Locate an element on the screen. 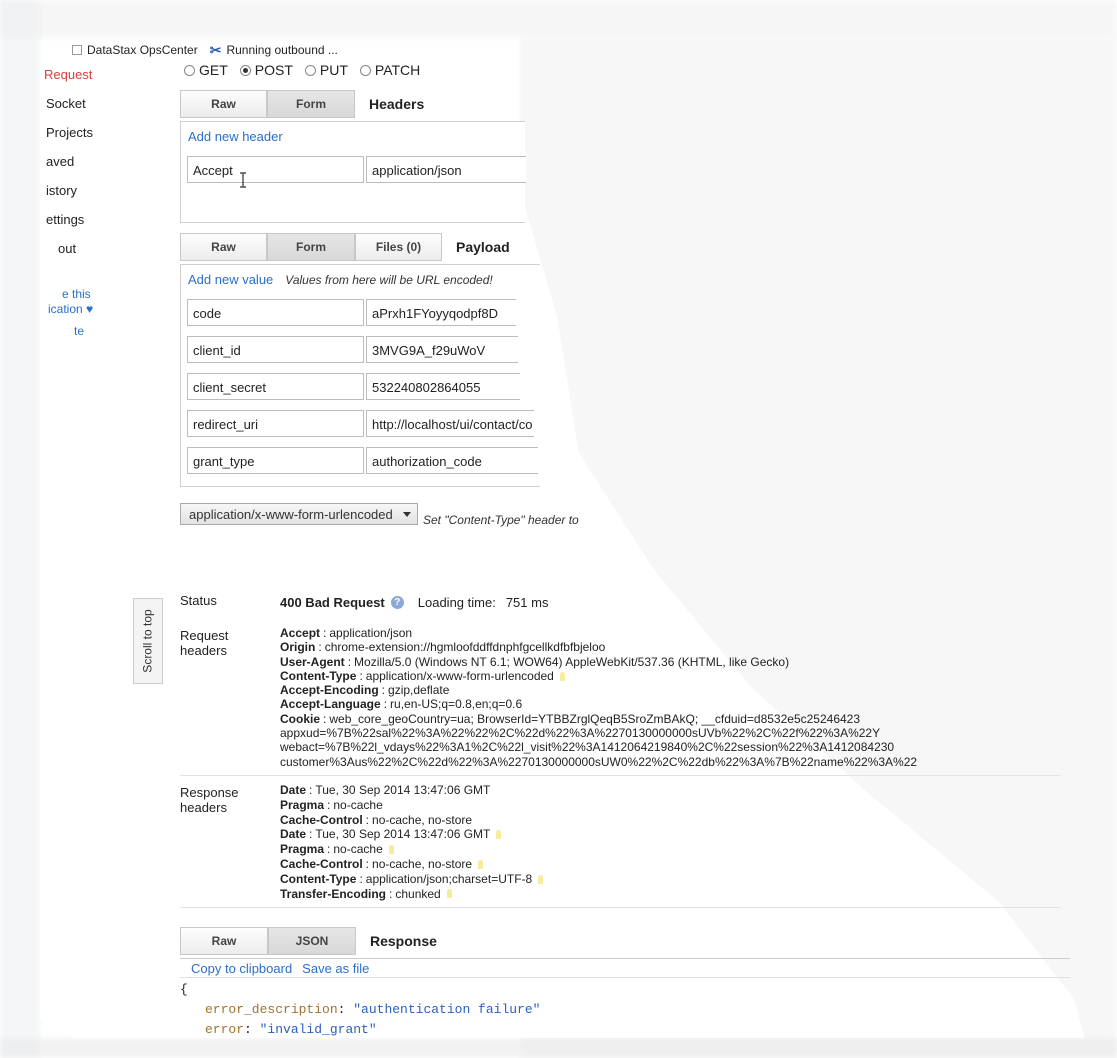  response-headers-label: Response headers is located at coordinates (209, 800).